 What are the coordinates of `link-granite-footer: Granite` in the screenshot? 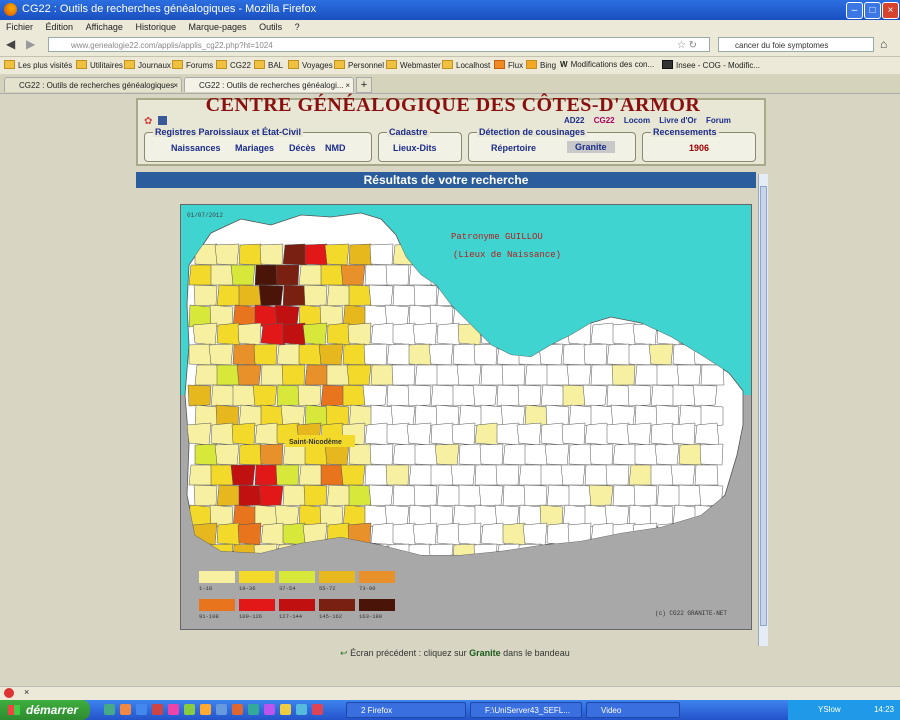 It's located at (485, 653).